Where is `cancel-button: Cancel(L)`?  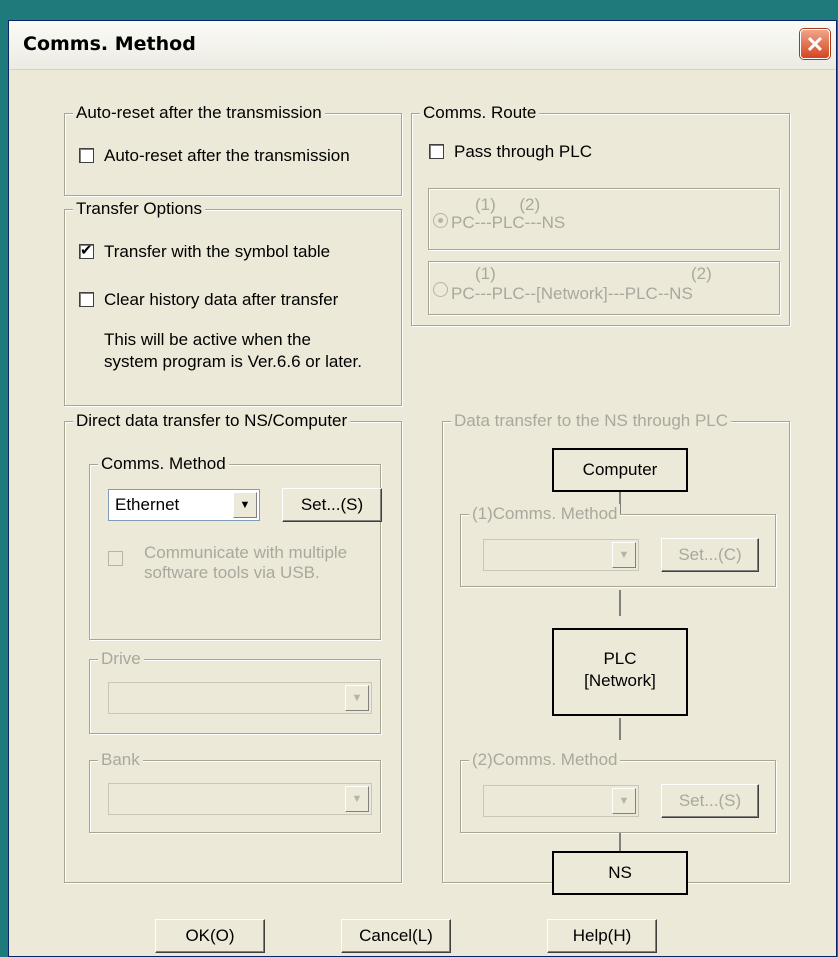 cancel-button: Cancel(L) is located at coordinates (396, 936).